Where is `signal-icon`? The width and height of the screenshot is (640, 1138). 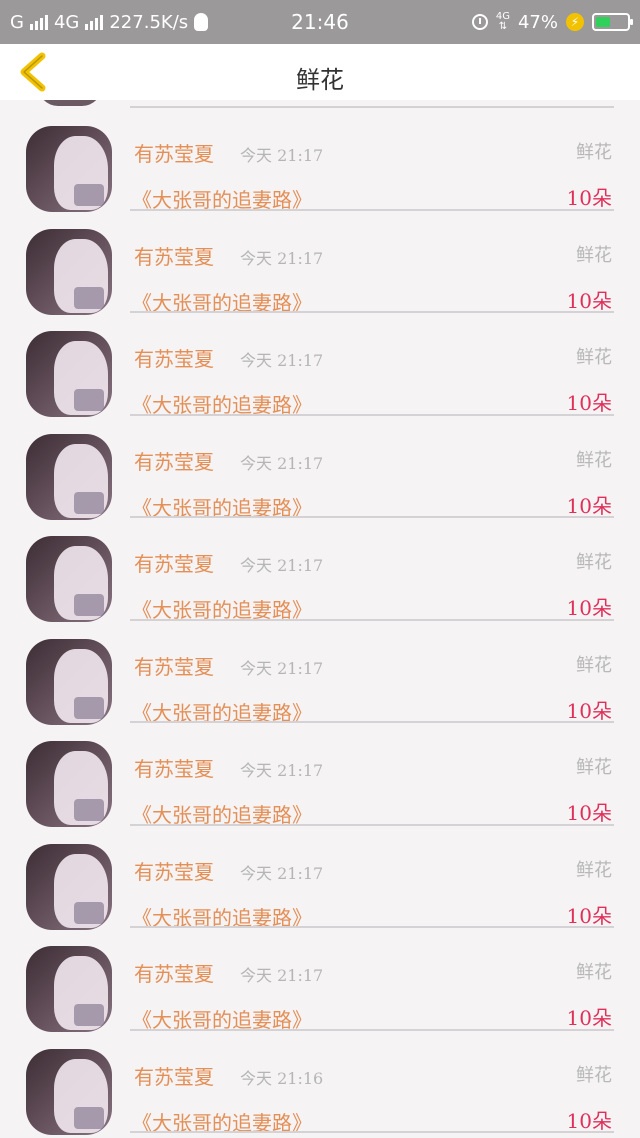
signal-icon is located at coordinates (38, 22).